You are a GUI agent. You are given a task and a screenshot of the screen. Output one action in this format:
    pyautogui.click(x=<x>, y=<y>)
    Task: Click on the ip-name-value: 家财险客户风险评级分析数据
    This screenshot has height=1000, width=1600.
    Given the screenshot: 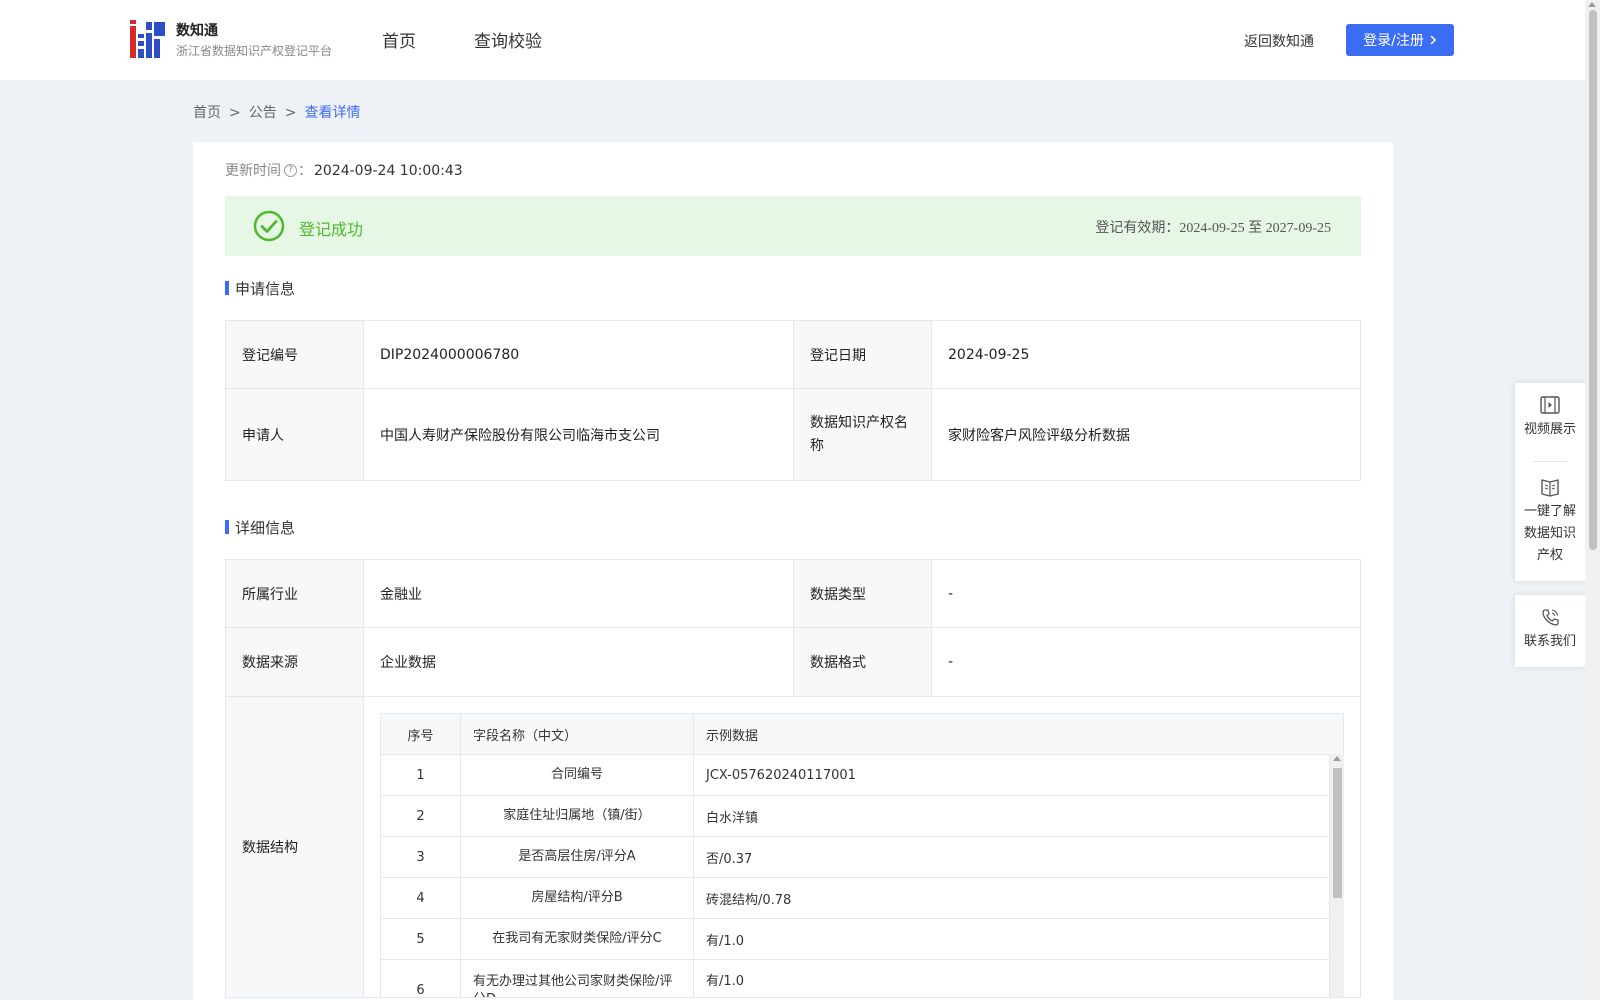 What is the action you would take?
    pyautogui.click(x=1146, y=434)
    